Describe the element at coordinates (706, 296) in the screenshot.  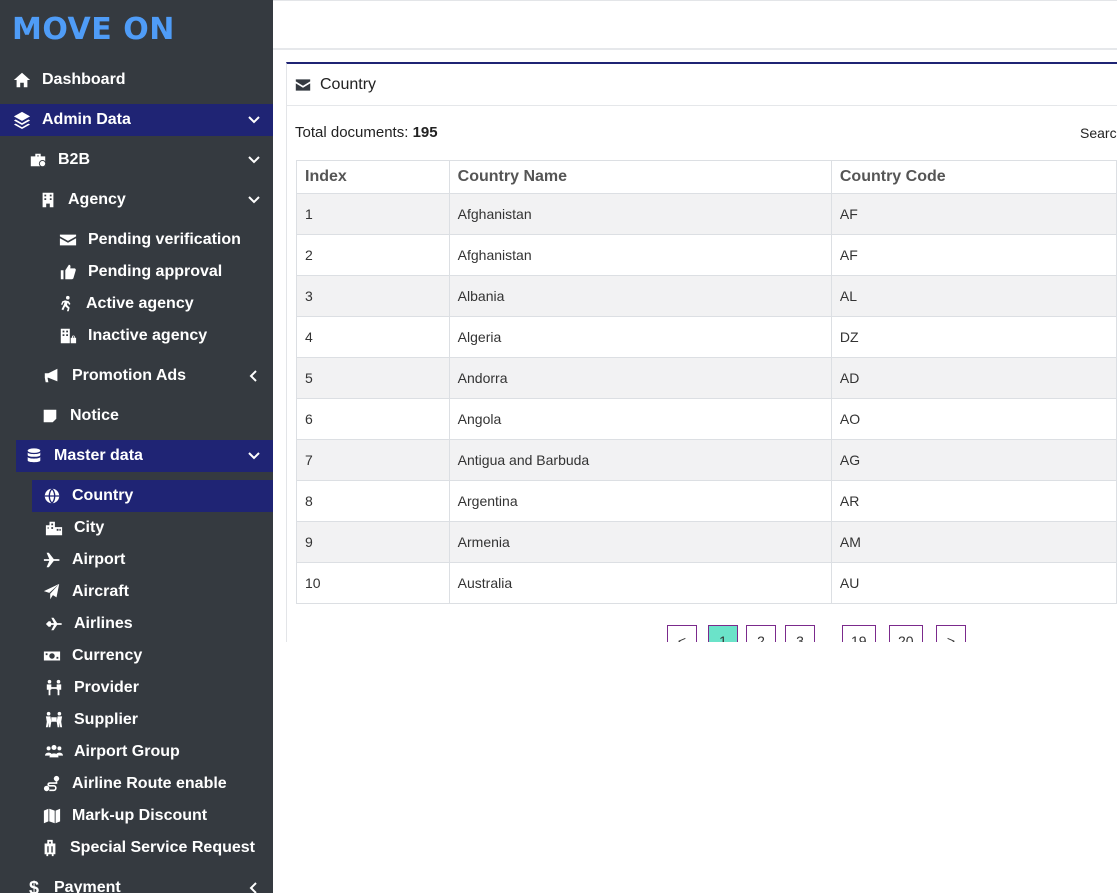
I see `table-row: 3 Albania AL` at that location.